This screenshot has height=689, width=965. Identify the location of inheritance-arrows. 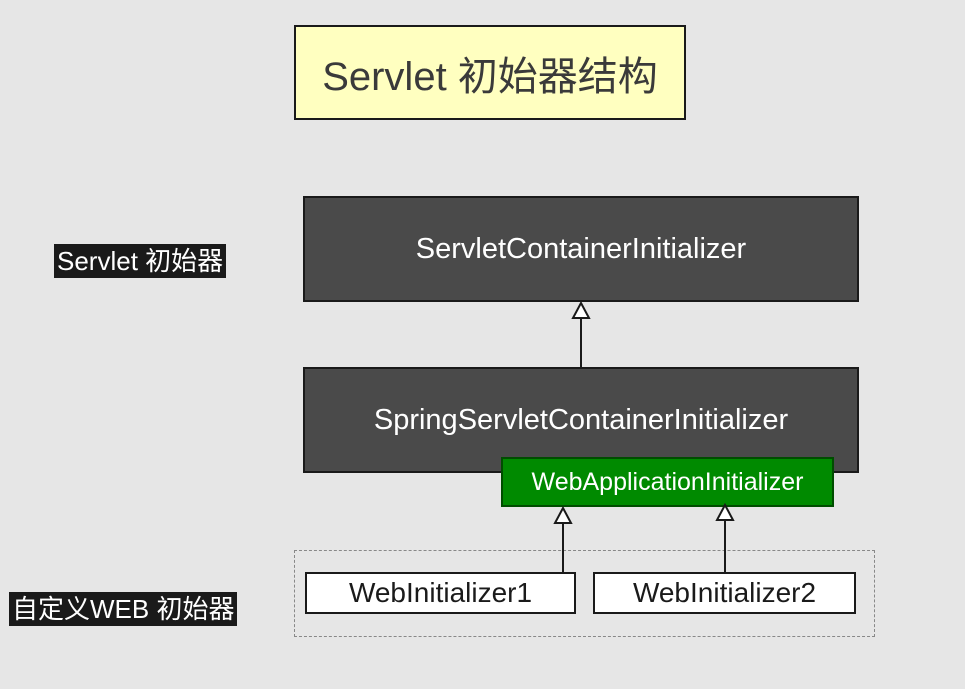
(644, 436).